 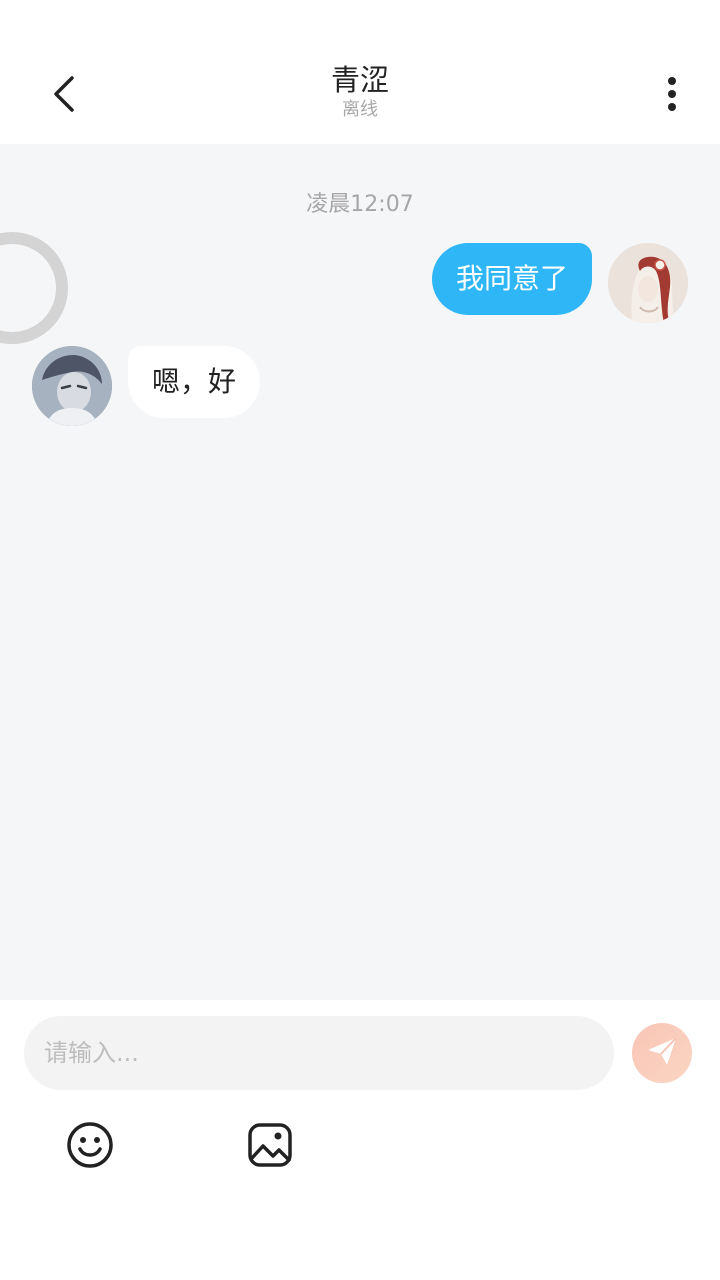 What do you see at coordinates (34, 288) in the screenshot?
I see `loading-spinner` at bounding box center [34, 288].